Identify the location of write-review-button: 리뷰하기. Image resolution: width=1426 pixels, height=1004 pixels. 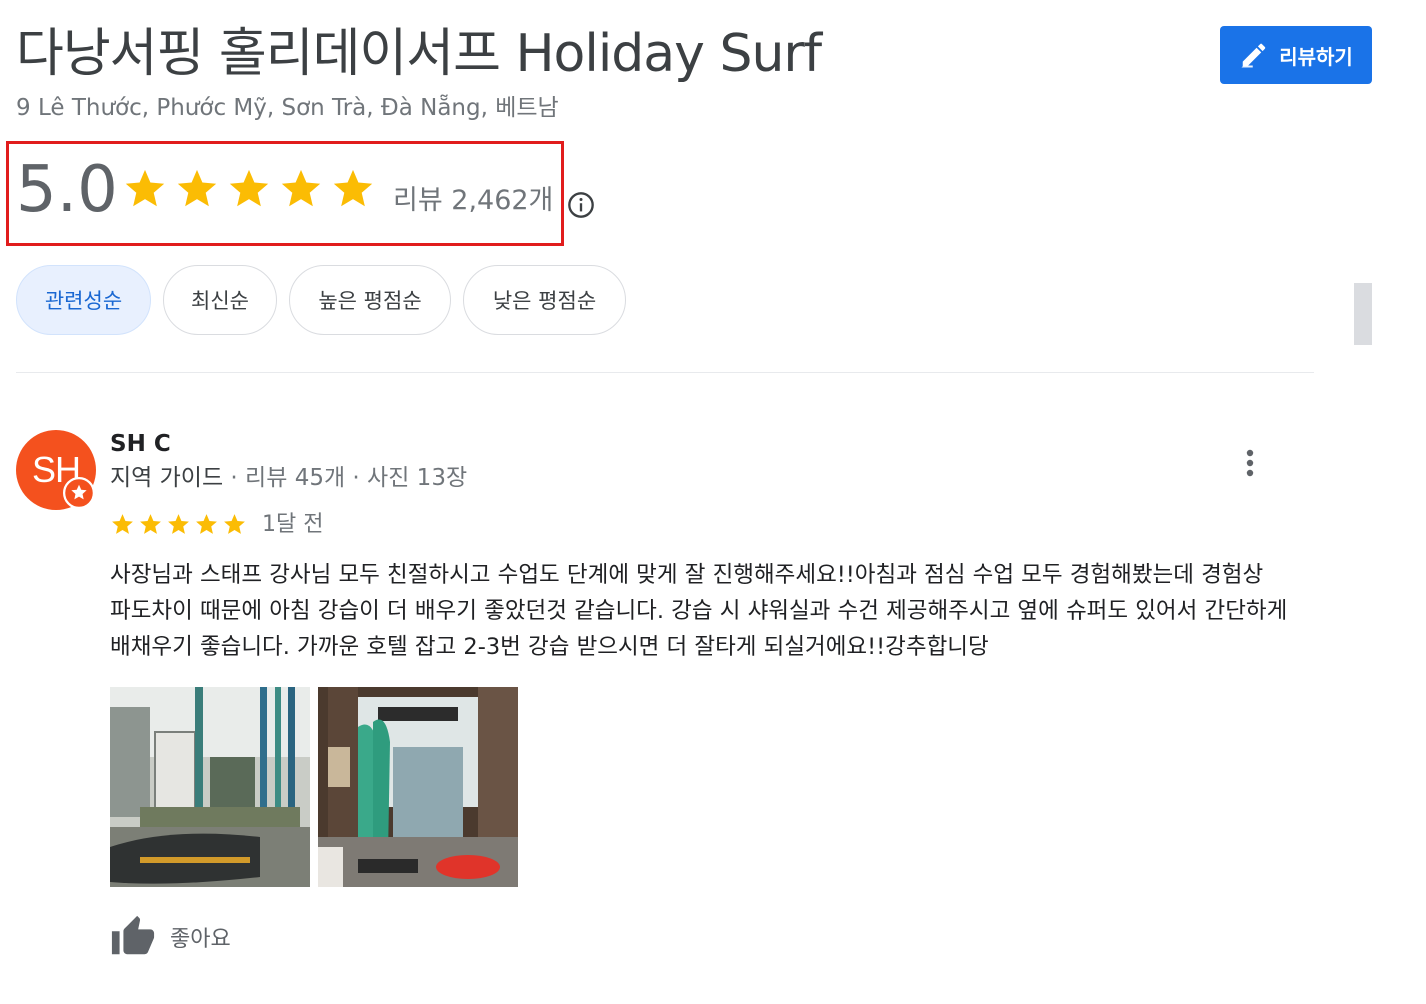
(1296, 55).